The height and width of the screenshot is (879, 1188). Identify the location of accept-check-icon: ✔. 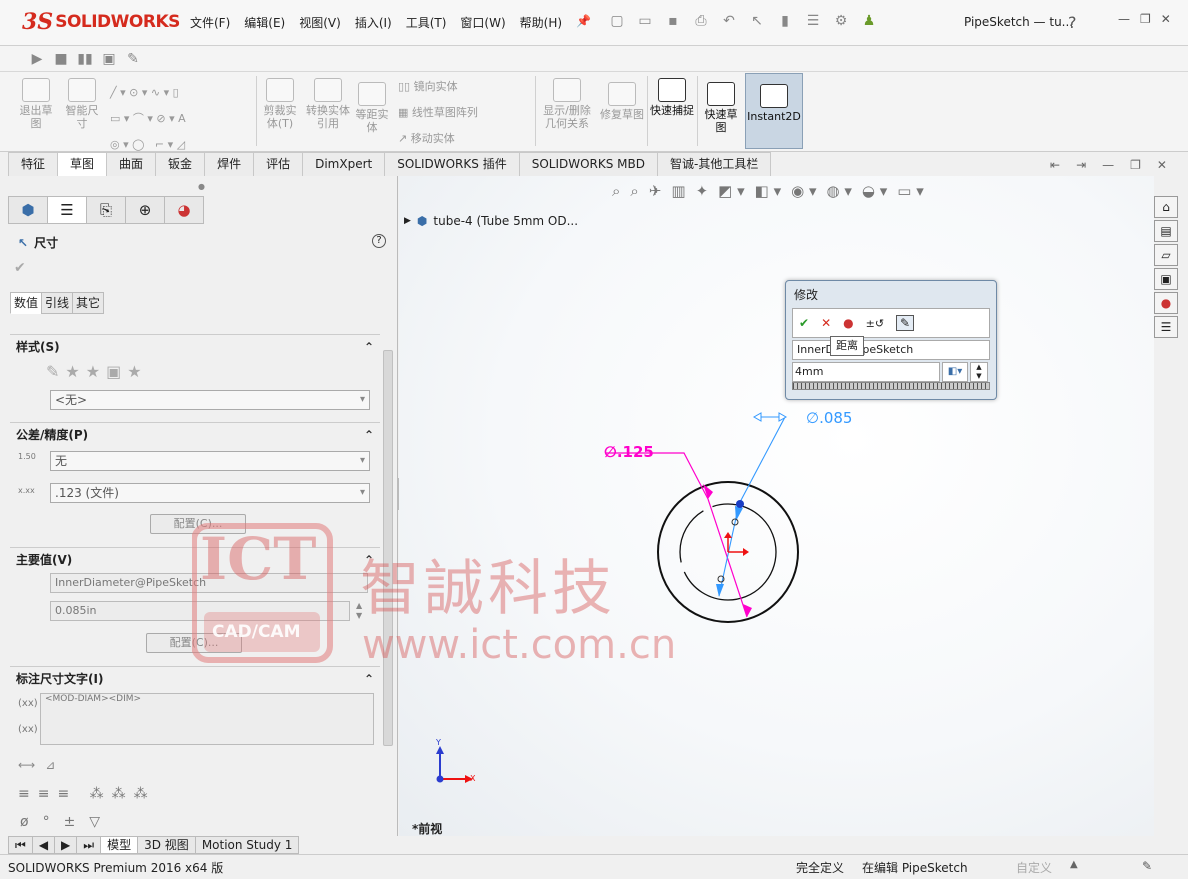
(804, 323).